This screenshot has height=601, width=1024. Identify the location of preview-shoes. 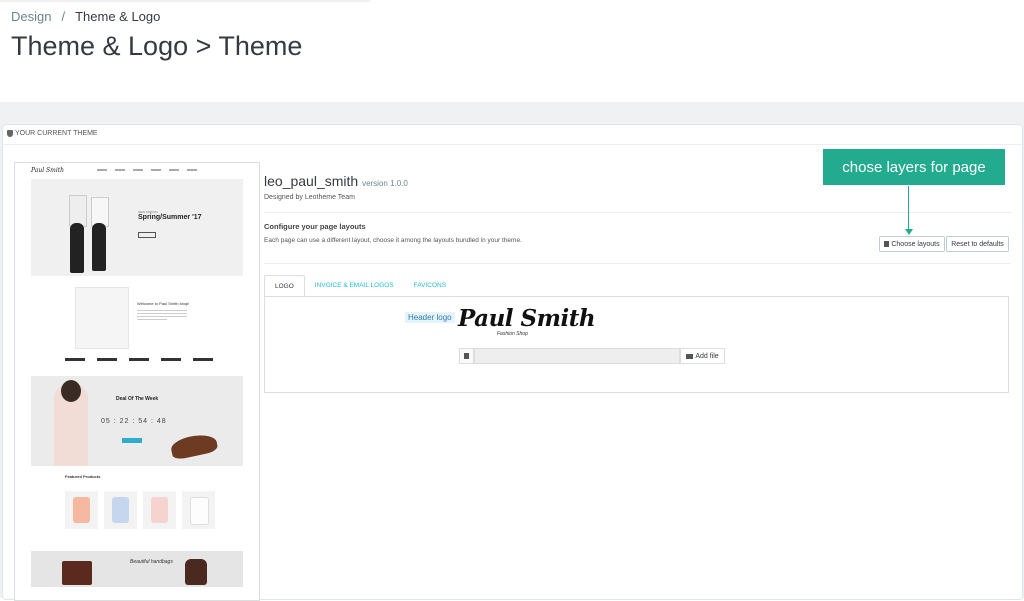
(194, 446).